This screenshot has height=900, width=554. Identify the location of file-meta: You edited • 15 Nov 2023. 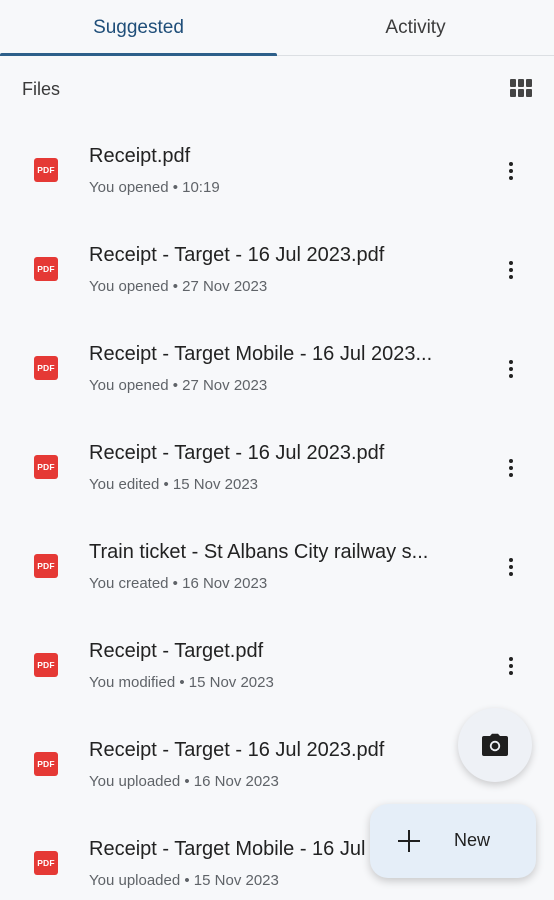
(173, 484).